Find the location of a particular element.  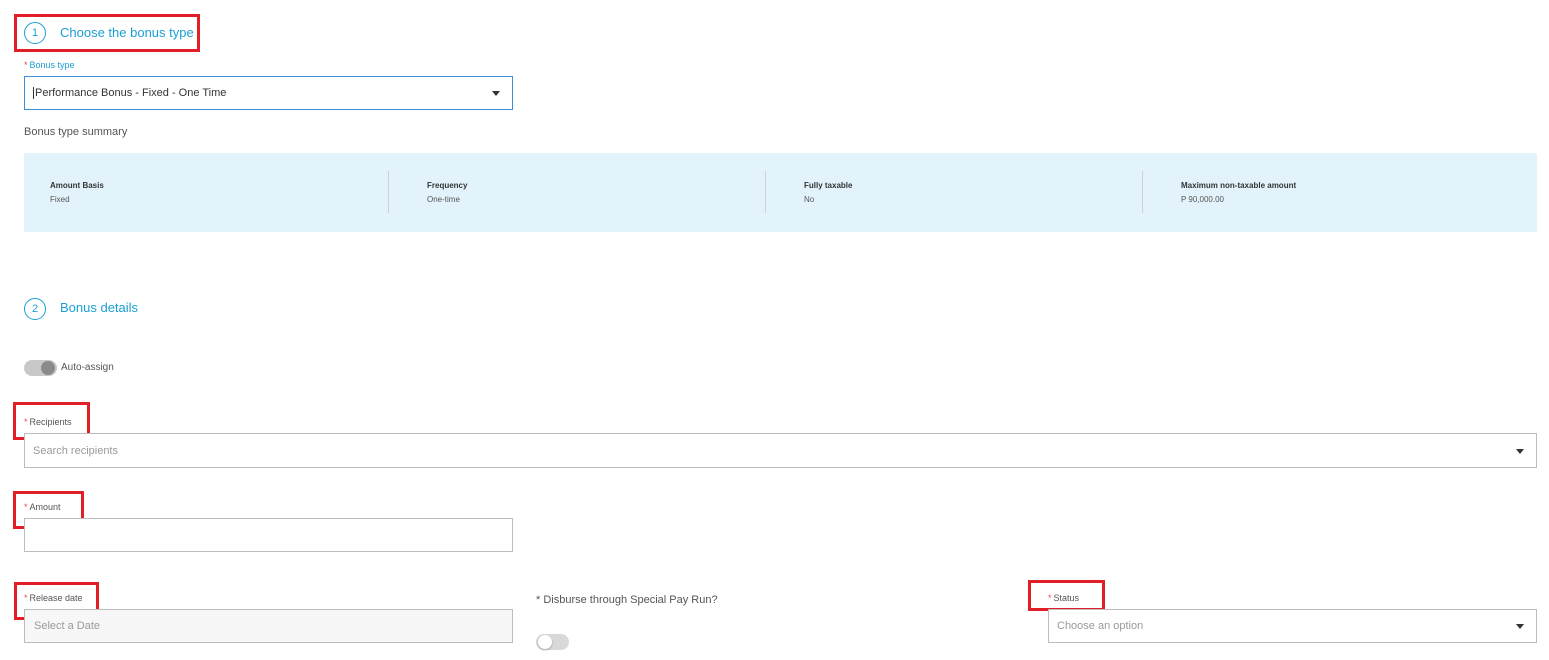

release-date-placeholder: Select a Date is located at coordinates (67, 626).